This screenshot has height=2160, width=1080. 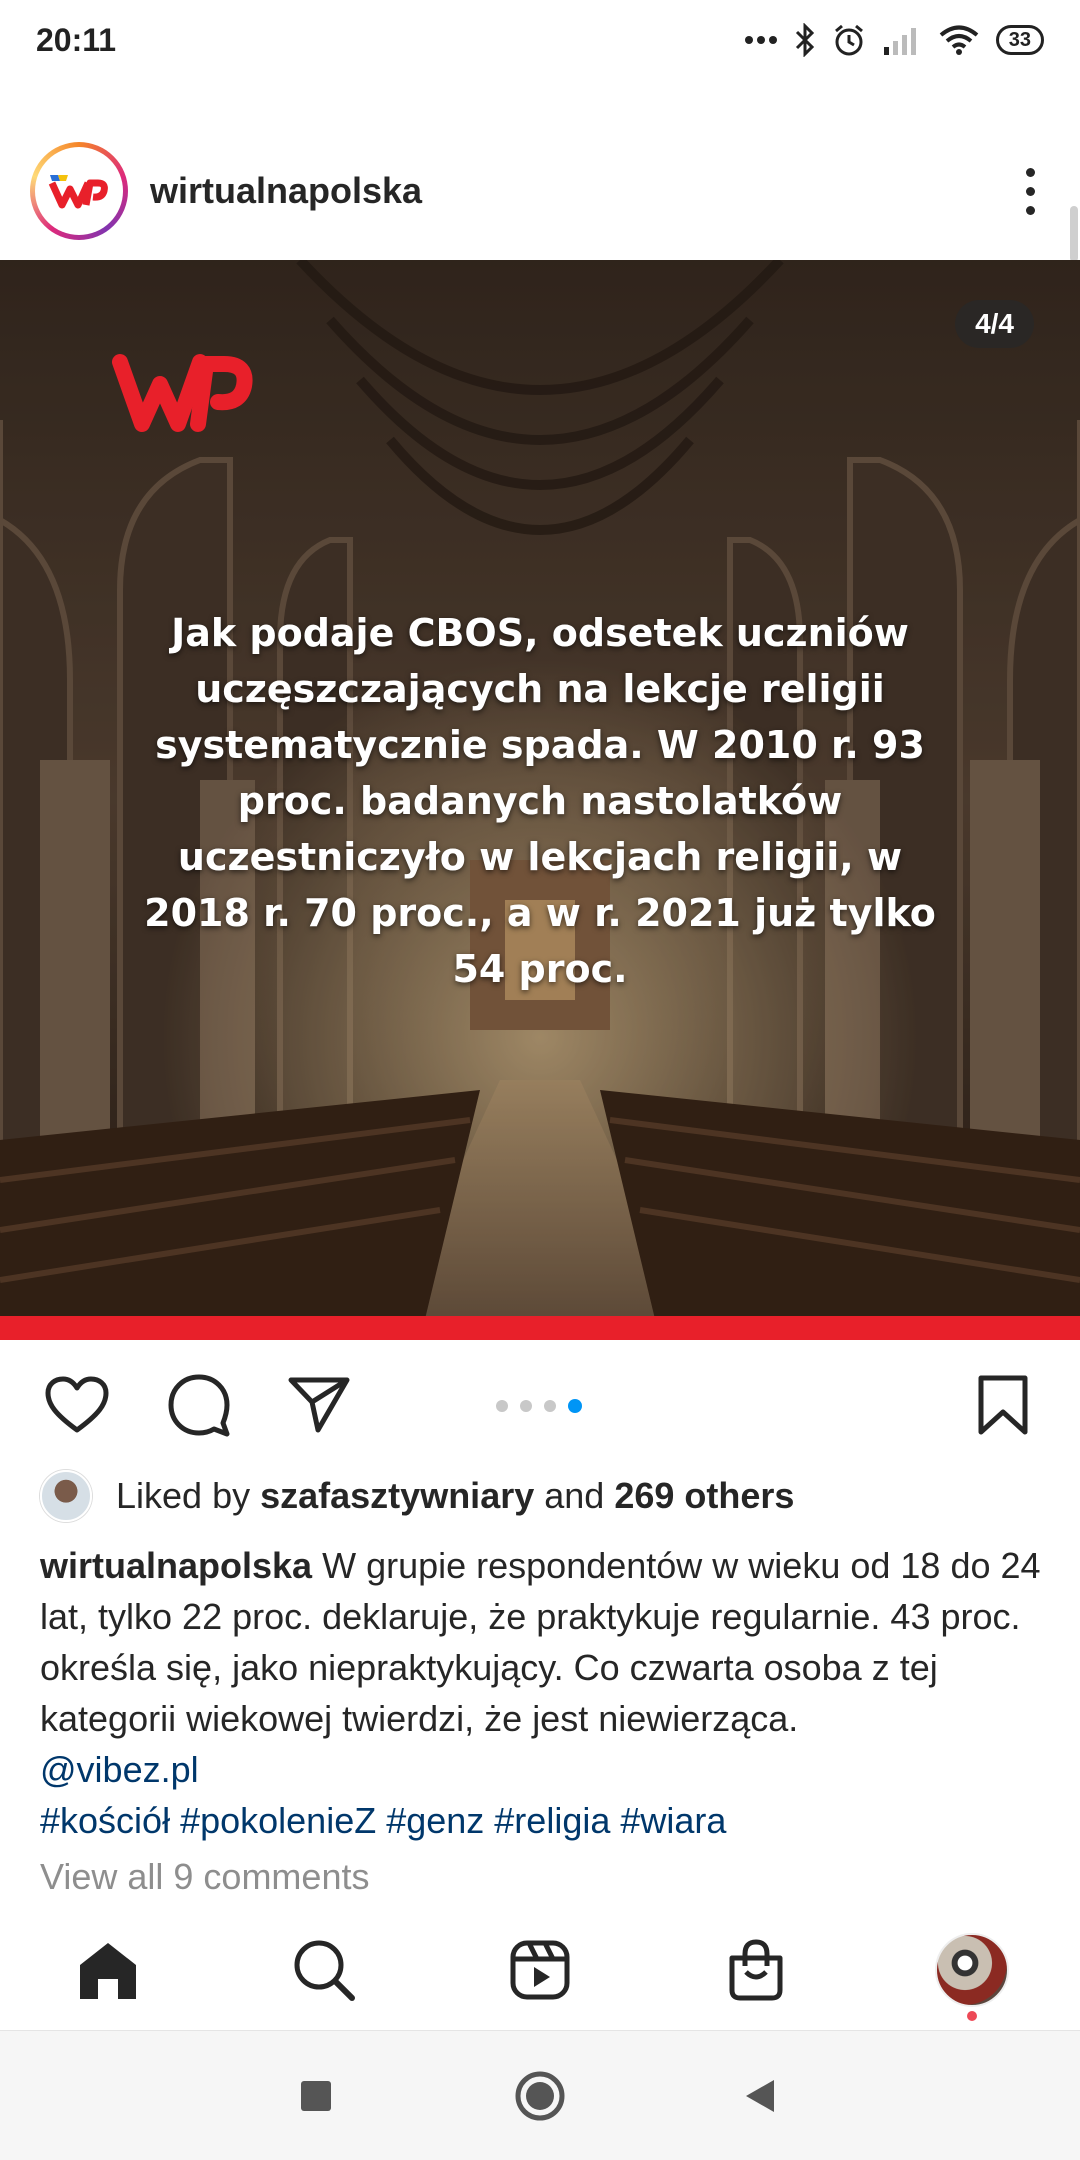 I want to click on save-button, so click(x=1003, y=1405).